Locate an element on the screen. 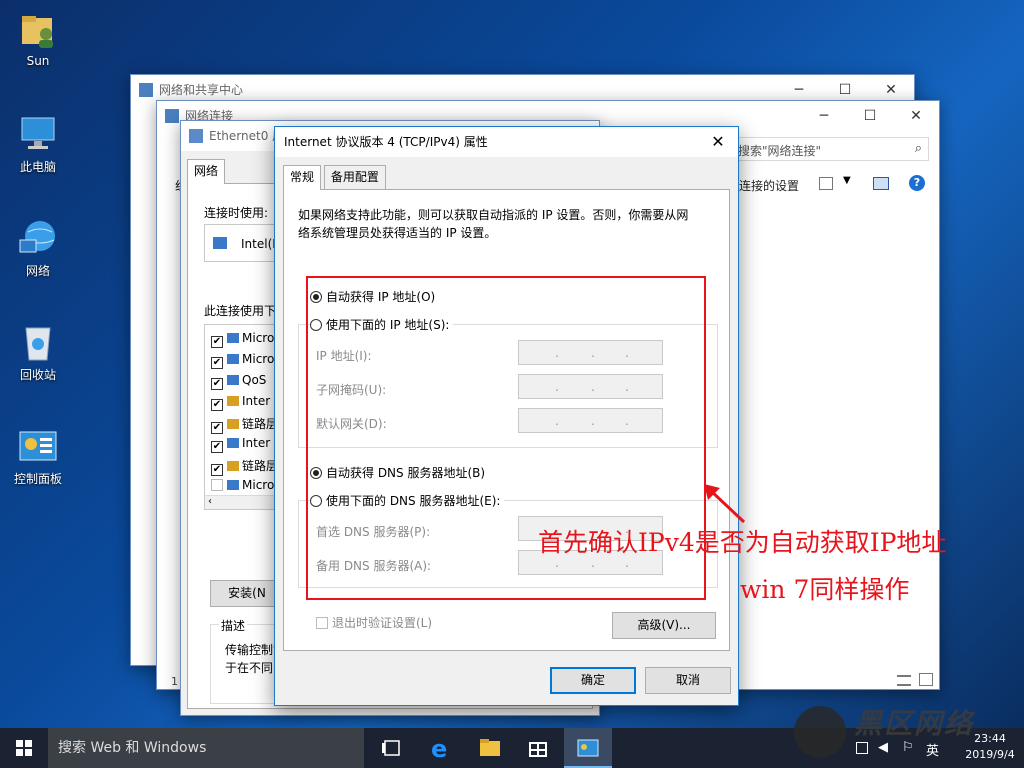 The width and height of the screenshot is (1024, 768). desktop-icon-label: 此电脑 is located at coordinates (37, 167).